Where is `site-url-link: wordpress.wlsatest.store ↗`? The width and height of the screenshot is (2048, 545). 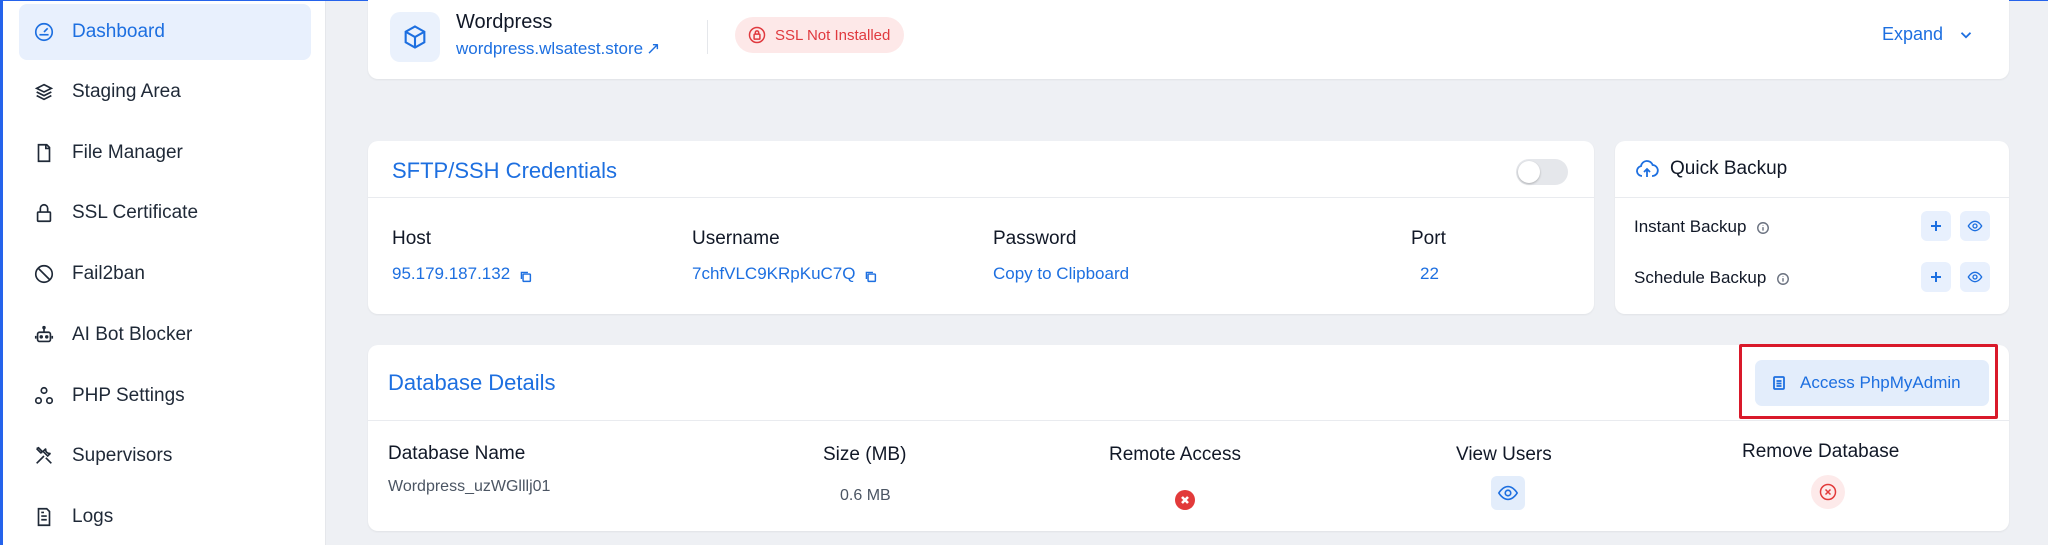
site-url-link: wordpress.wlsatest.store ↗ is located at coordinates (558, 49).